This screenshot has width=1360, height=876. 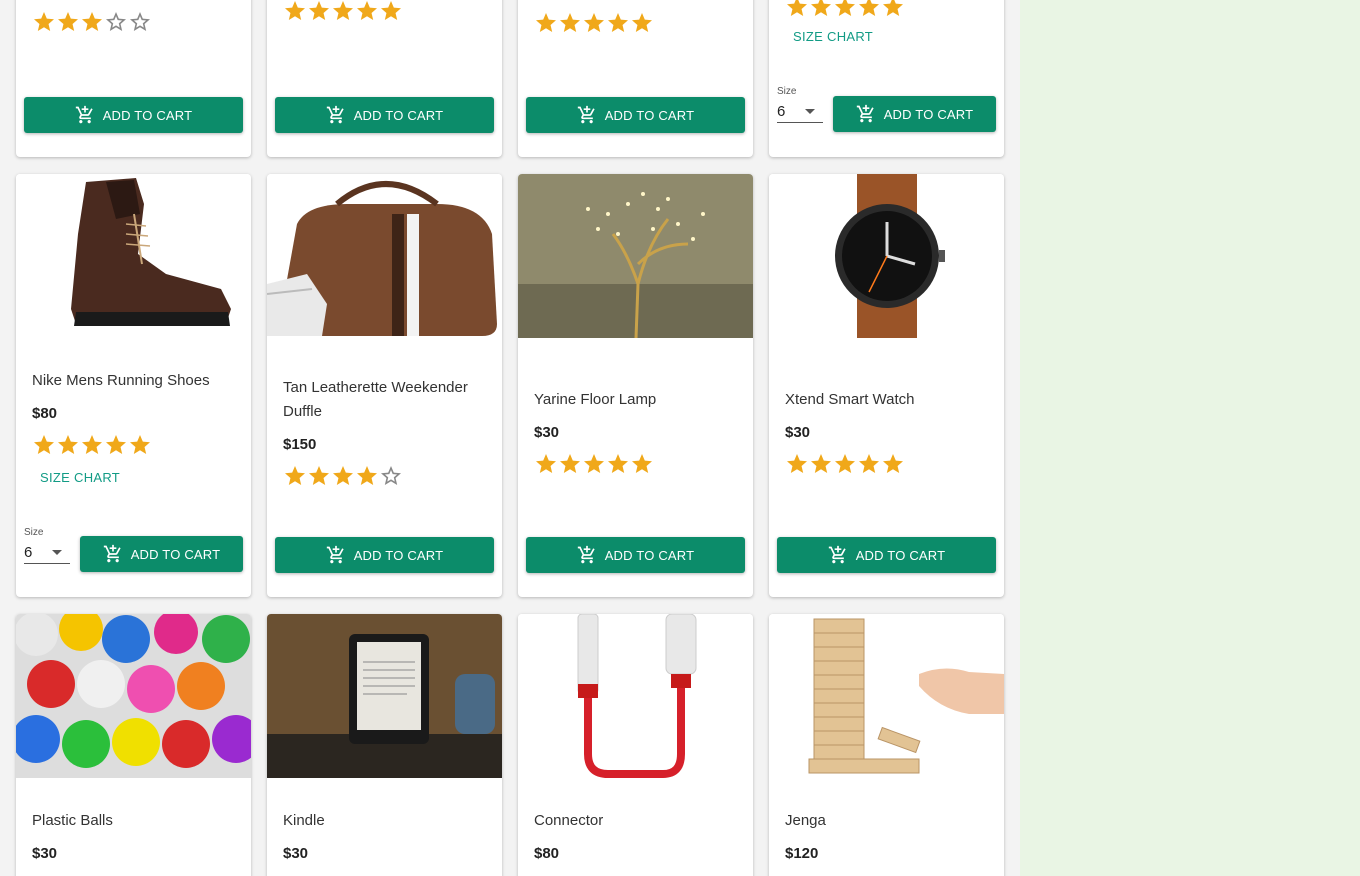 What do you see at coordinates (133, 78) in the screenshot?
I see `product-card: ADD TO CART` at bounding box center [133, 78].